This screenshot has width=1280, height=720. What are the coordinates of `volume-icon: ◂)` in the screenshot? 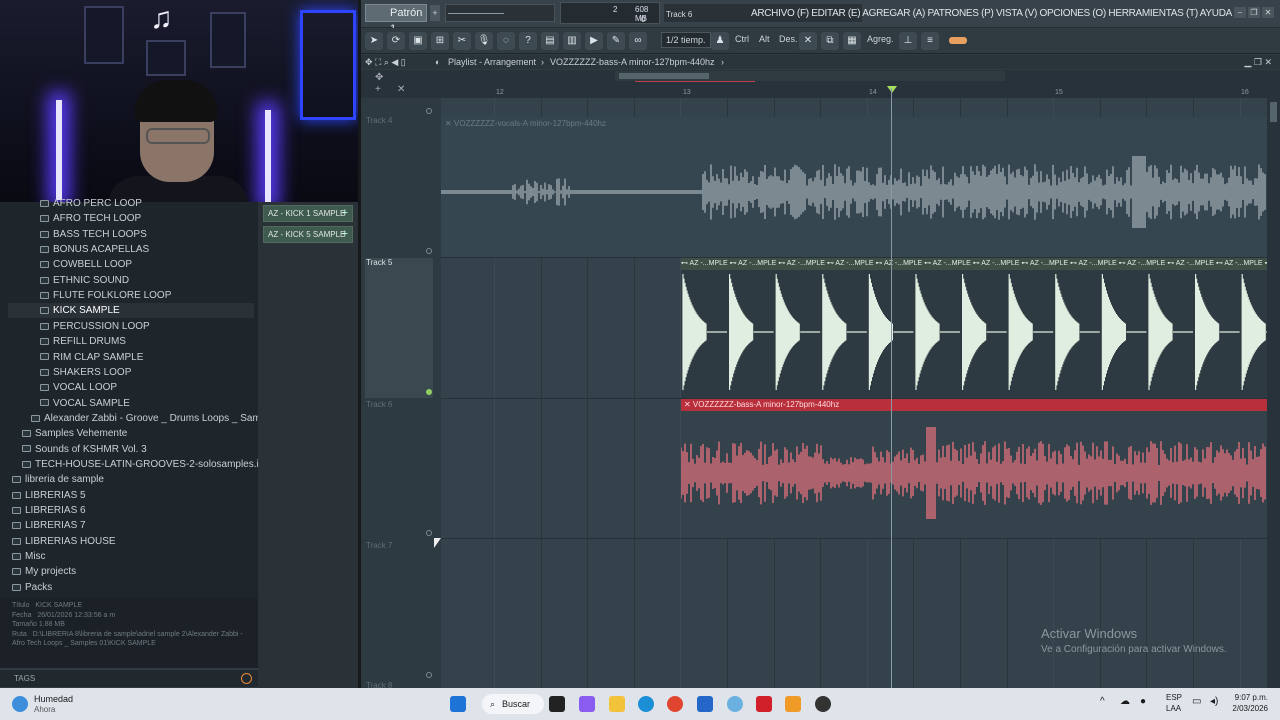 It's located at (1214, 701).